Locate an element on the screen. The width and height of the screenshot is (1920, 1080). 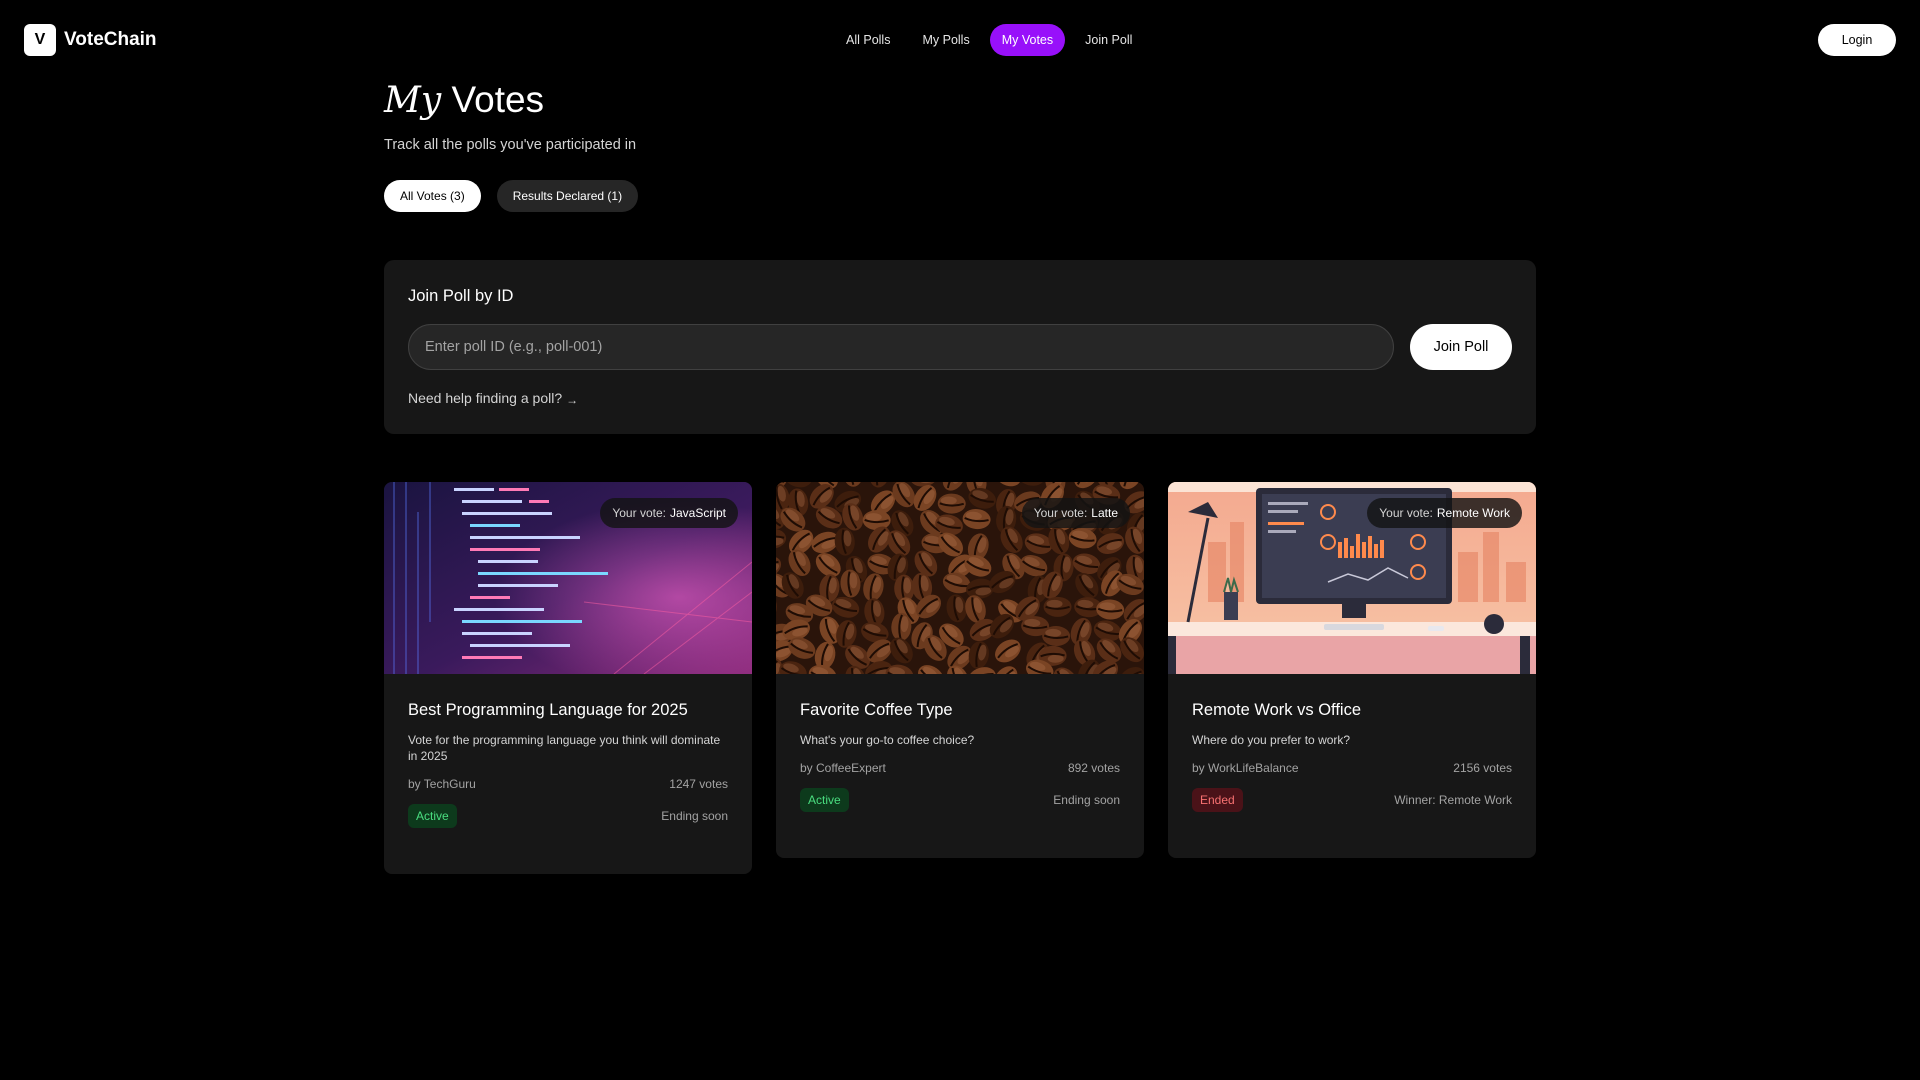
app-logo: V VoteChain is located at coordinates (90, 40).